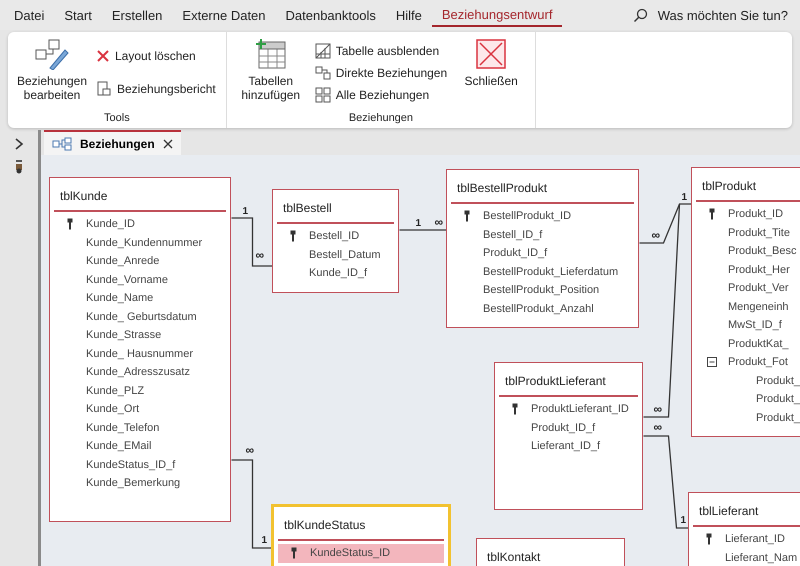 This screenshot has height=566, width=800. I want to click on table-window: tblKontakt, so click(550, 552).